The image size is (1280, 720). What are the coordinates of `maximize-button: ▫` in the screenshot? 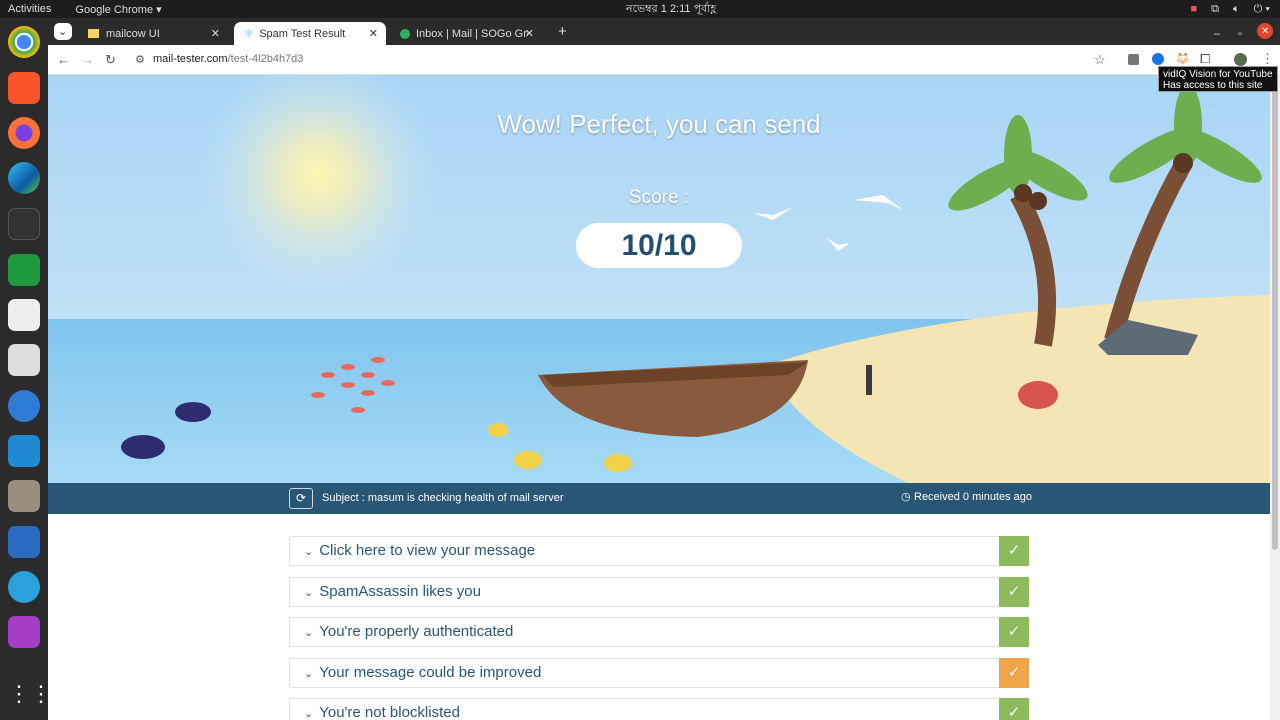 It's located at (1235, 33).